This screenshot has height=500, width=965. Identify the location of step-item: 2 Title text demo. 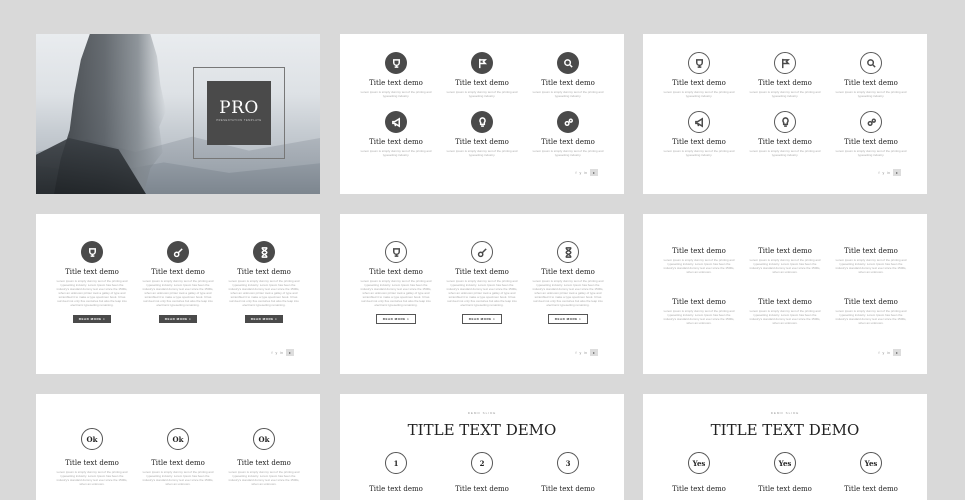
(482, 472).